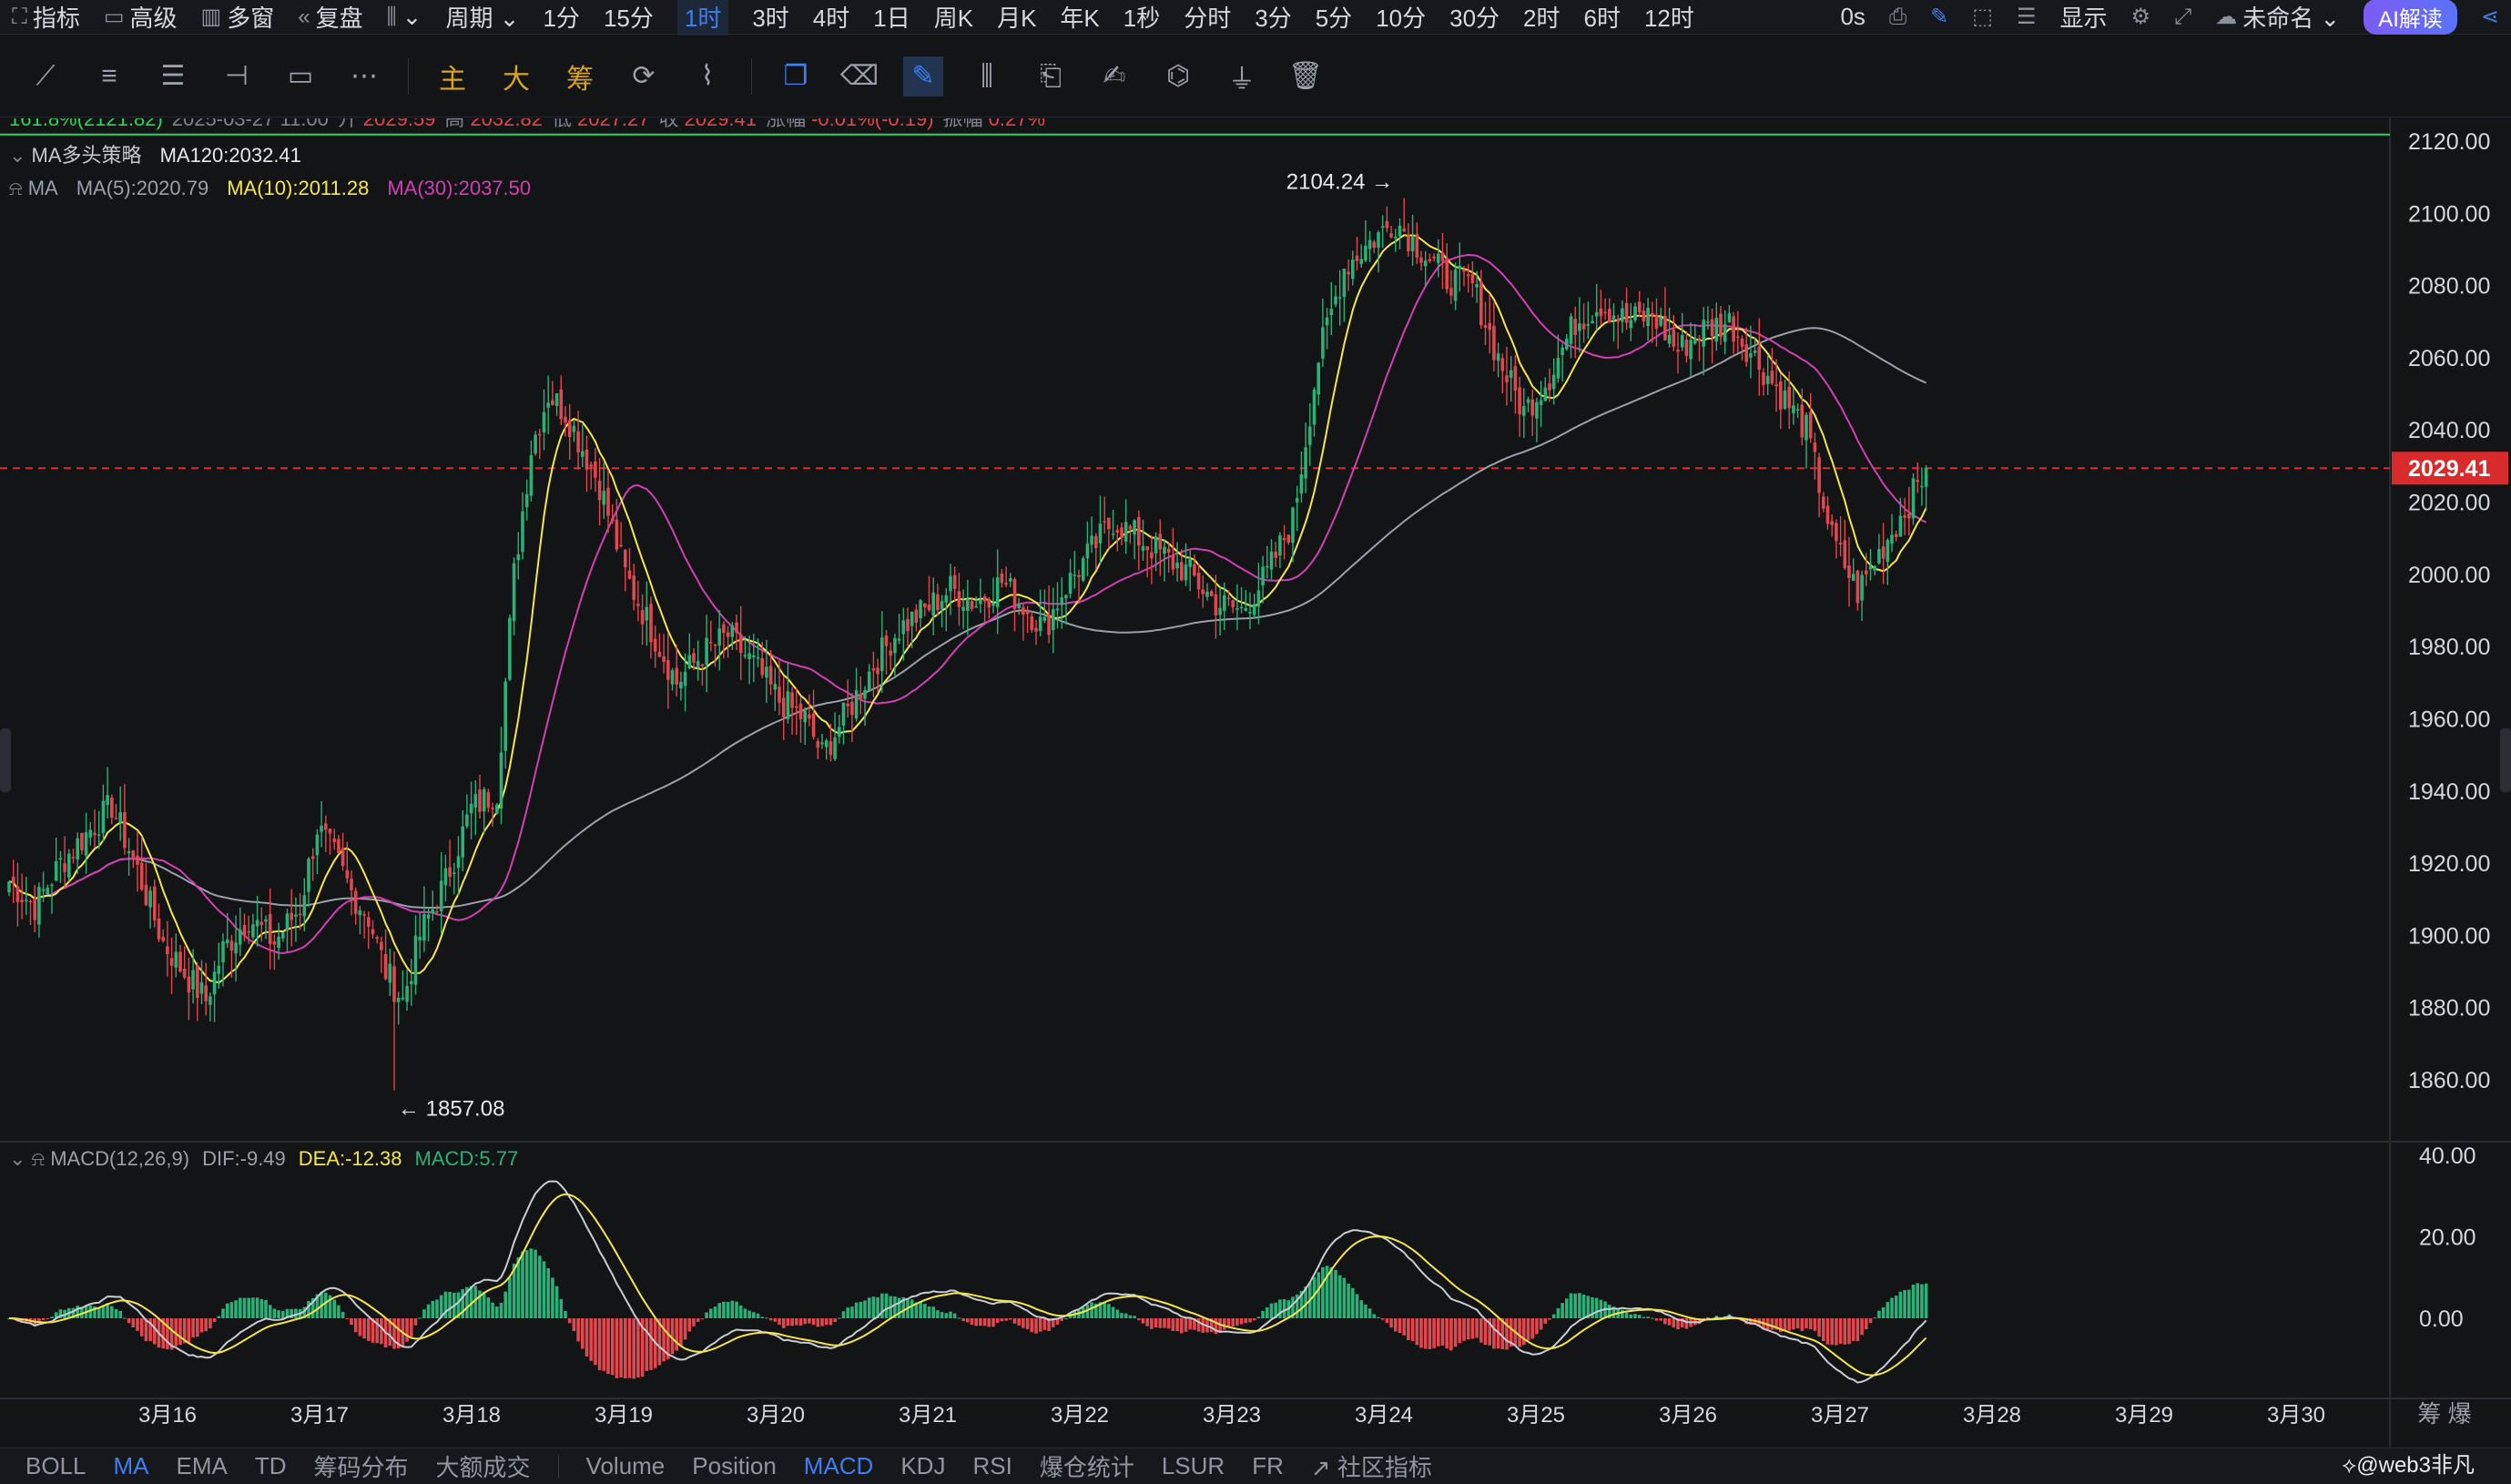  What do you see at coordinates (271, 1466) in the screenshot?
I see `indicator-td: TD` at bounding box center [271, 1466].